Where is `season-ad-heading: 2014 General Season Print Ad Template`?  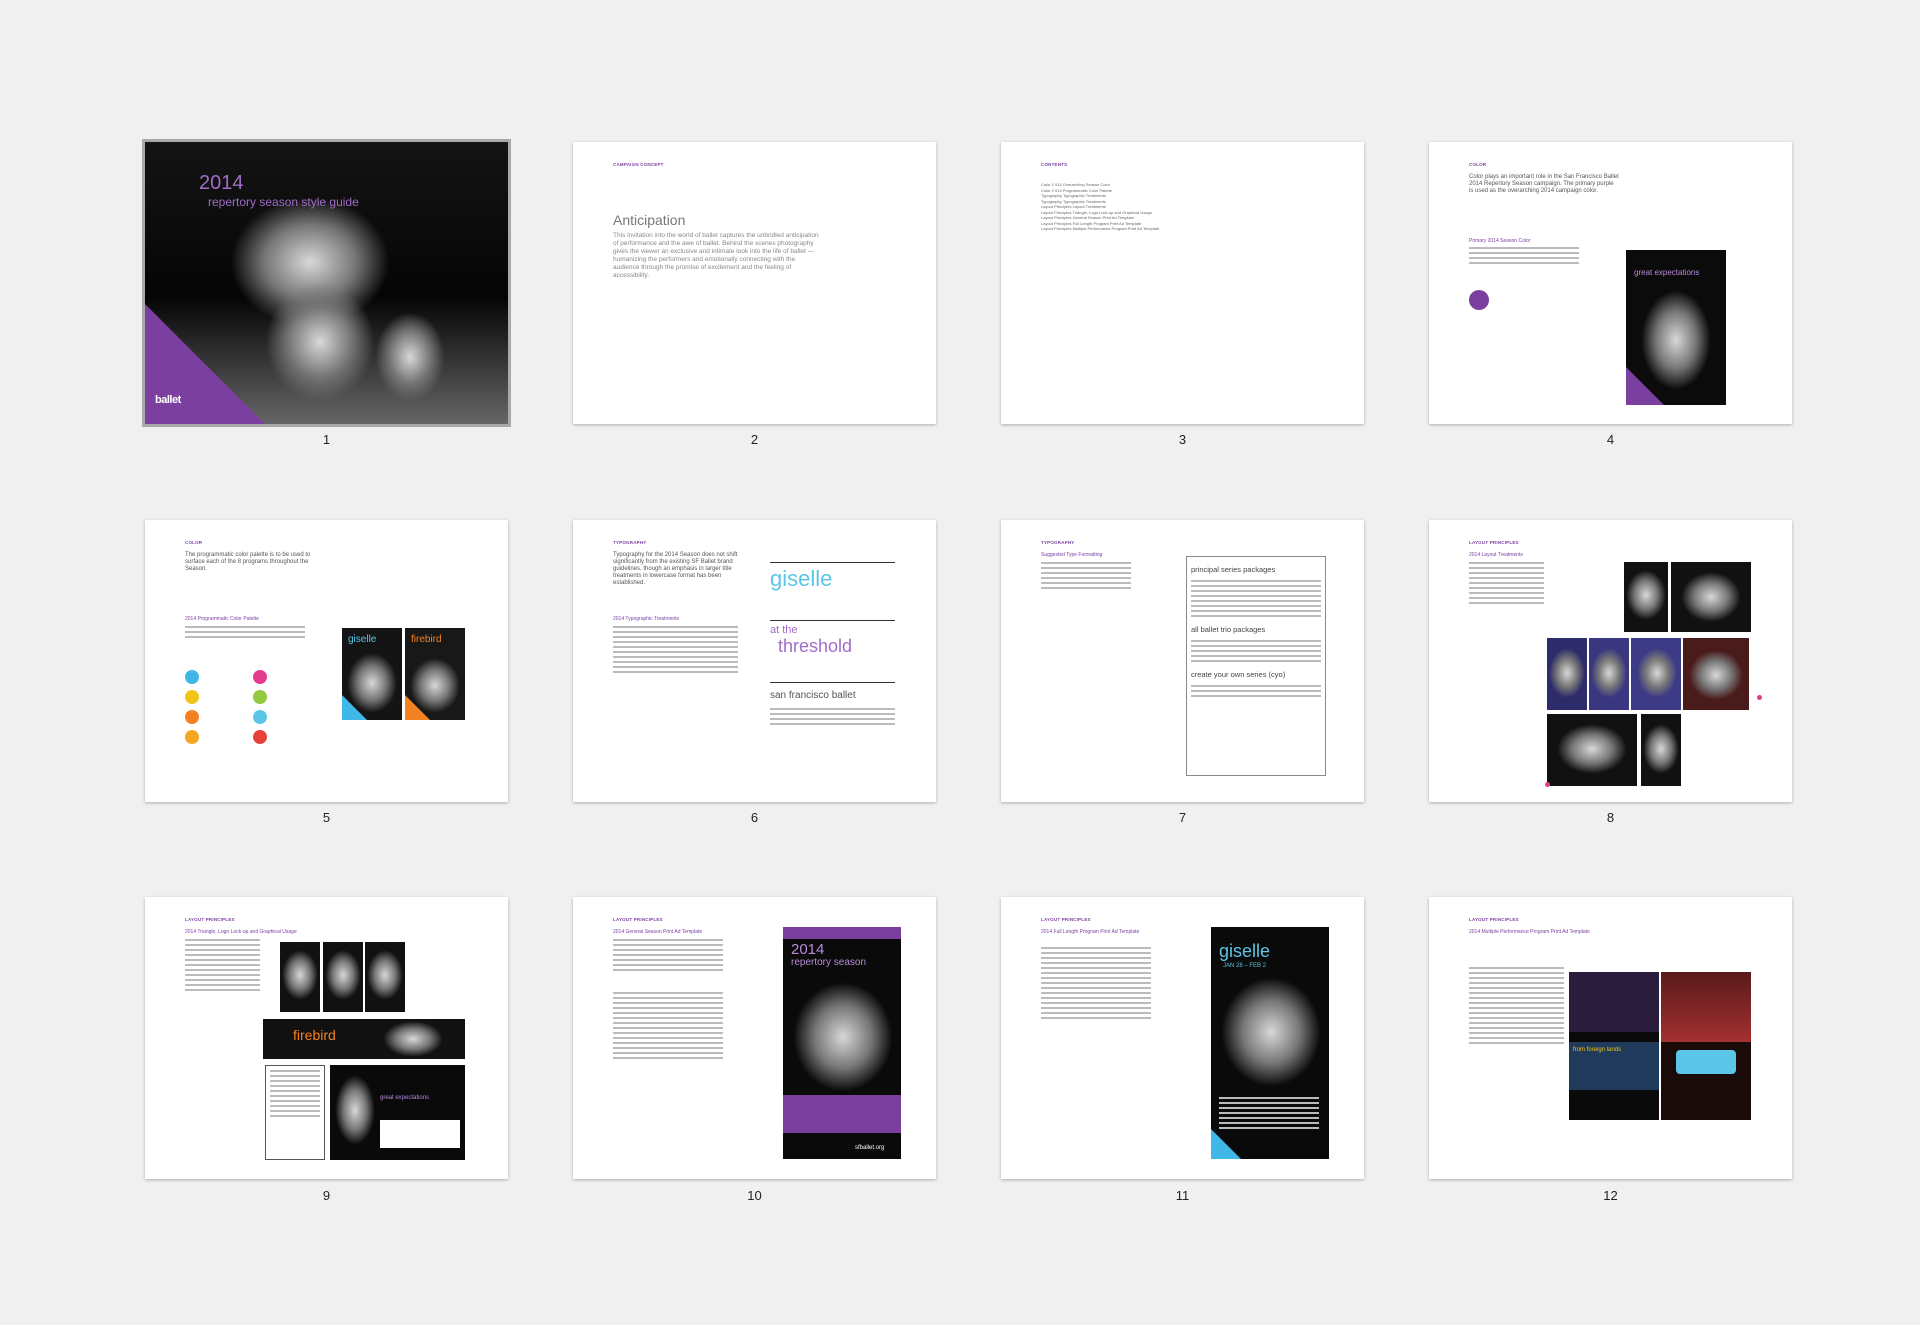 season-ad-heading: 2014 General Season Print Ad Template is located at coordinates (658, 932).